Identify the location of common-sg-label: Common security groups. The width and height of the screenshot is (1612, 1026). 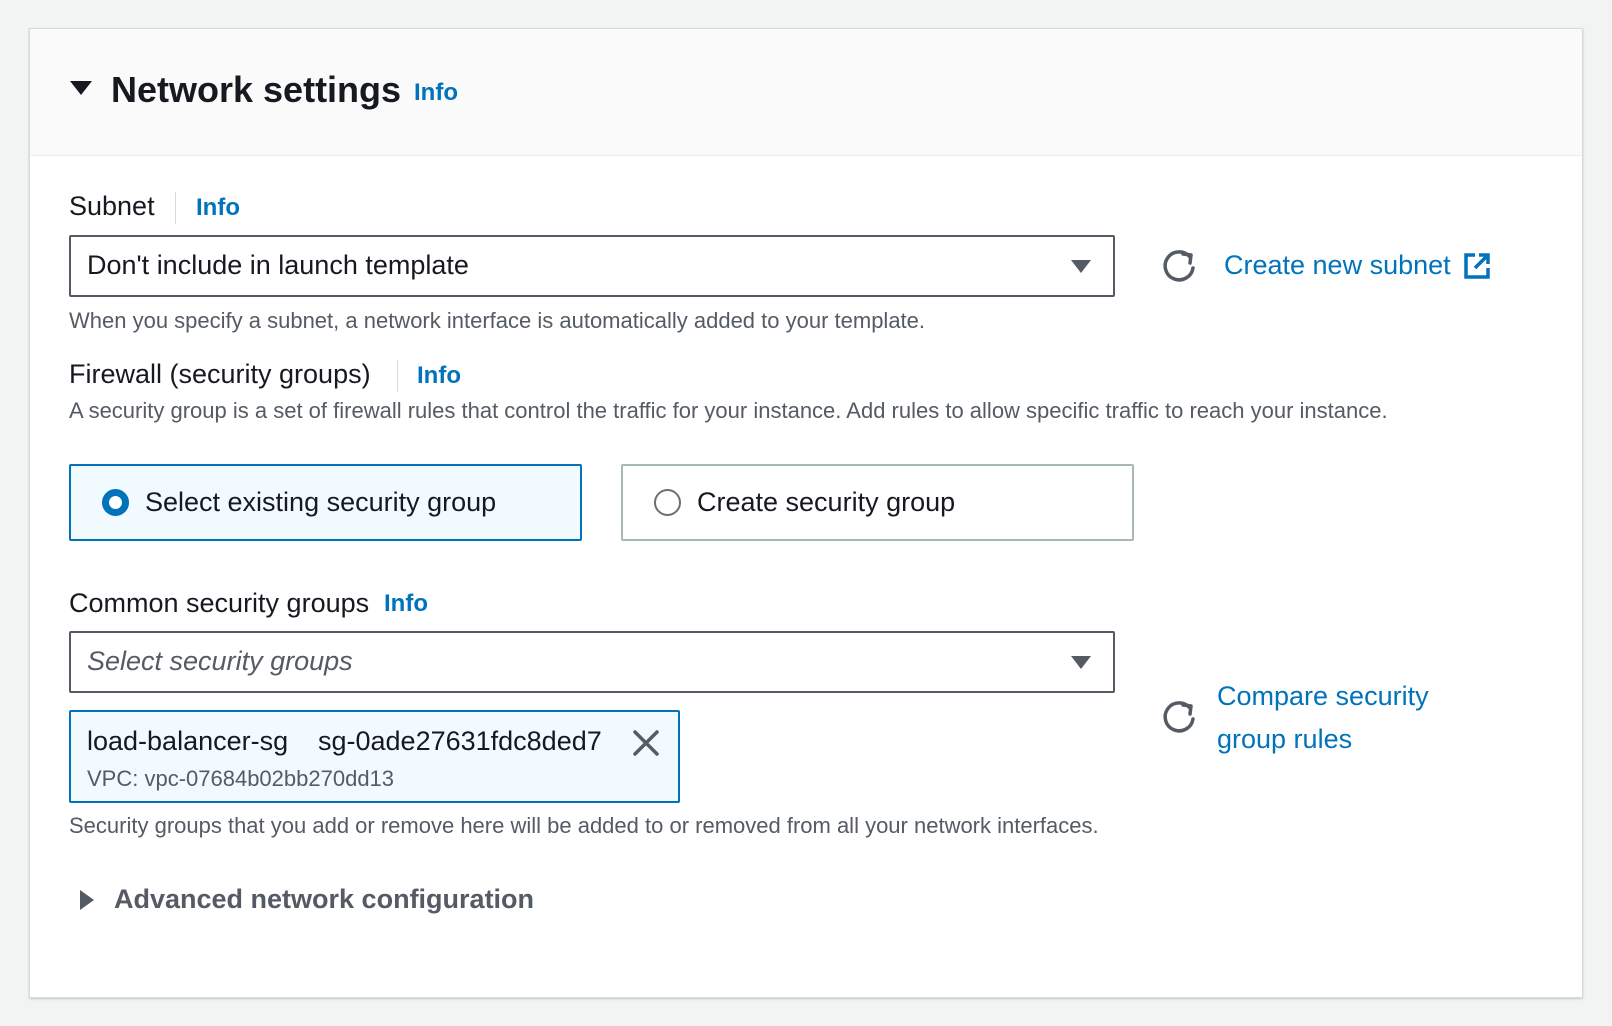
(219, 603).